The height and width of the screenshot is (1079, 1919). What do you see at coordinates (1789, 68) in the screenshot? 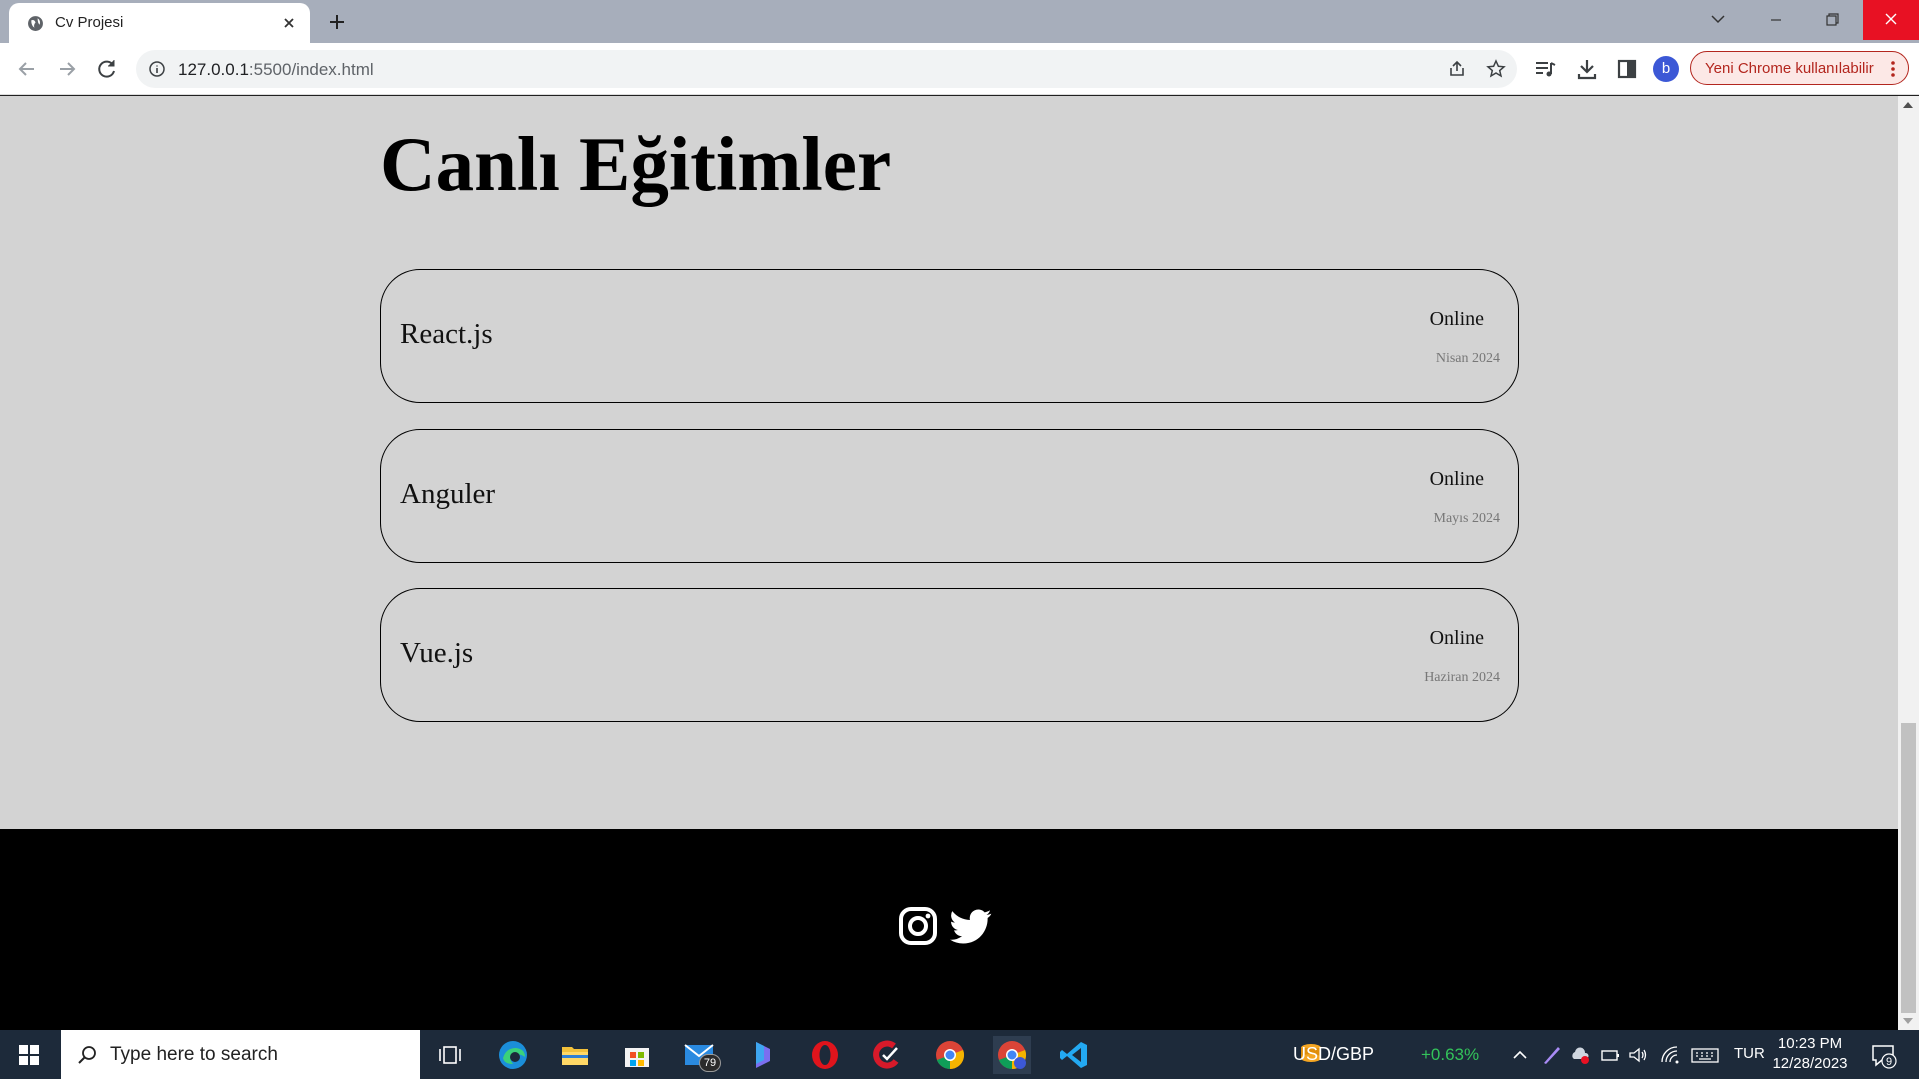
I see `update-label: Yeni Chrome kullanılabilir` at bounding box center [1789, 68].